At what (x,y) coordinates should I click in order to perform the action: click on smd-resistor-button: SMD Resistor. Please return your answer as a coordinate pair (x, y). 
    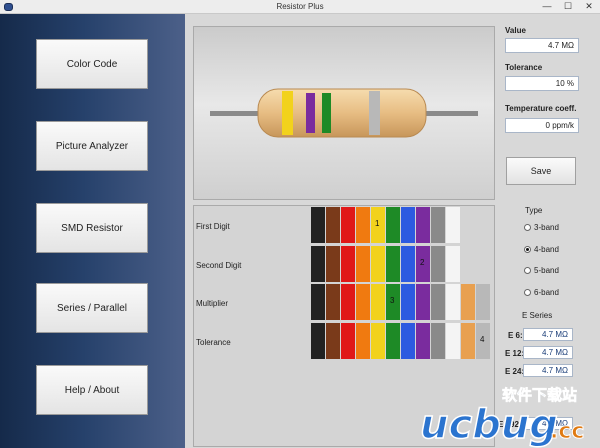
    Looking at the image, I should click on (92, 228).